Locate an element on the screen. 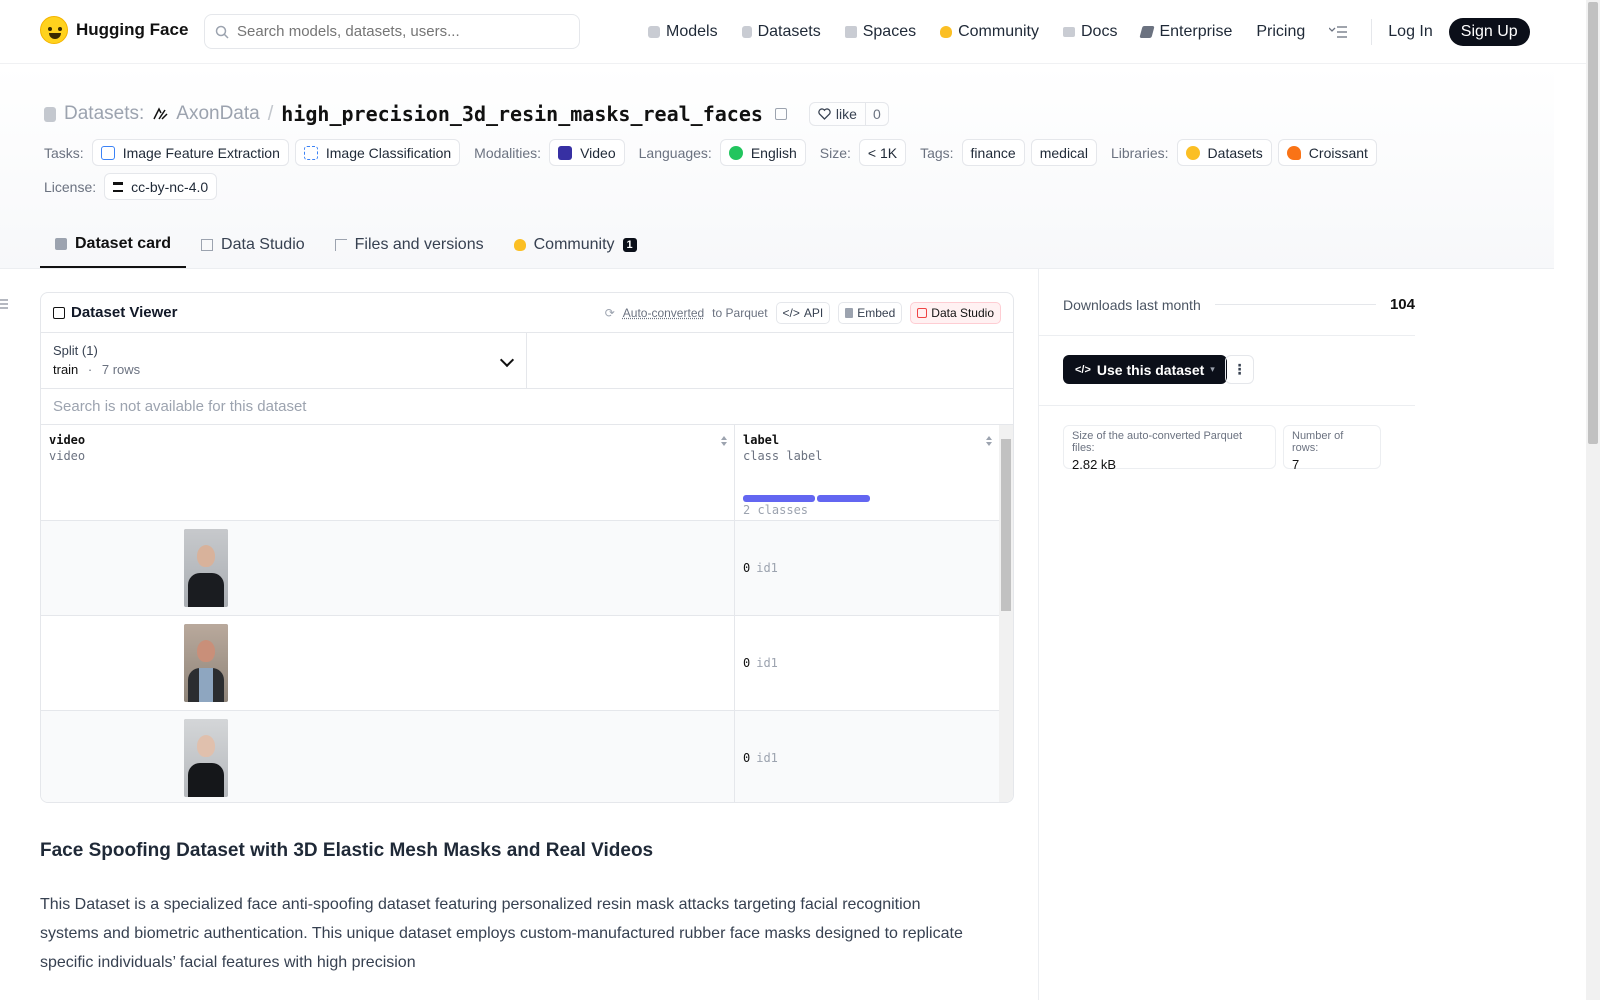 Image resolution: width=1600 pixels, height=1000 pixels. modalities-group: Modalities: Video is located at coordinates (552, 152).